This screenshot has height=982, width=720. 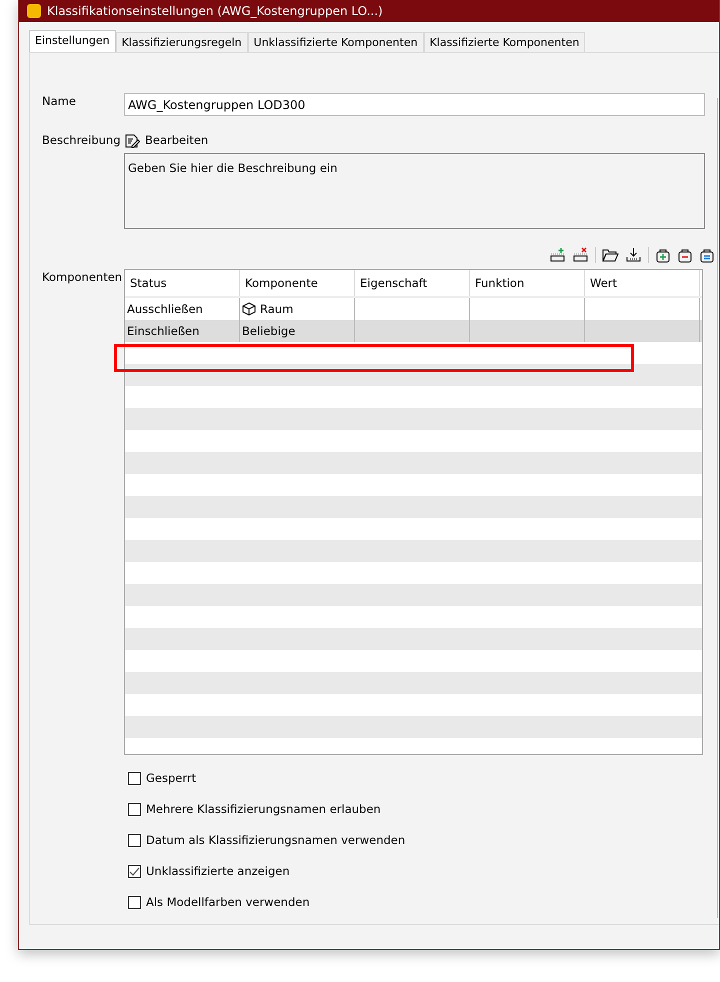 I want to click on app-icon, so click(x=34, y=11).